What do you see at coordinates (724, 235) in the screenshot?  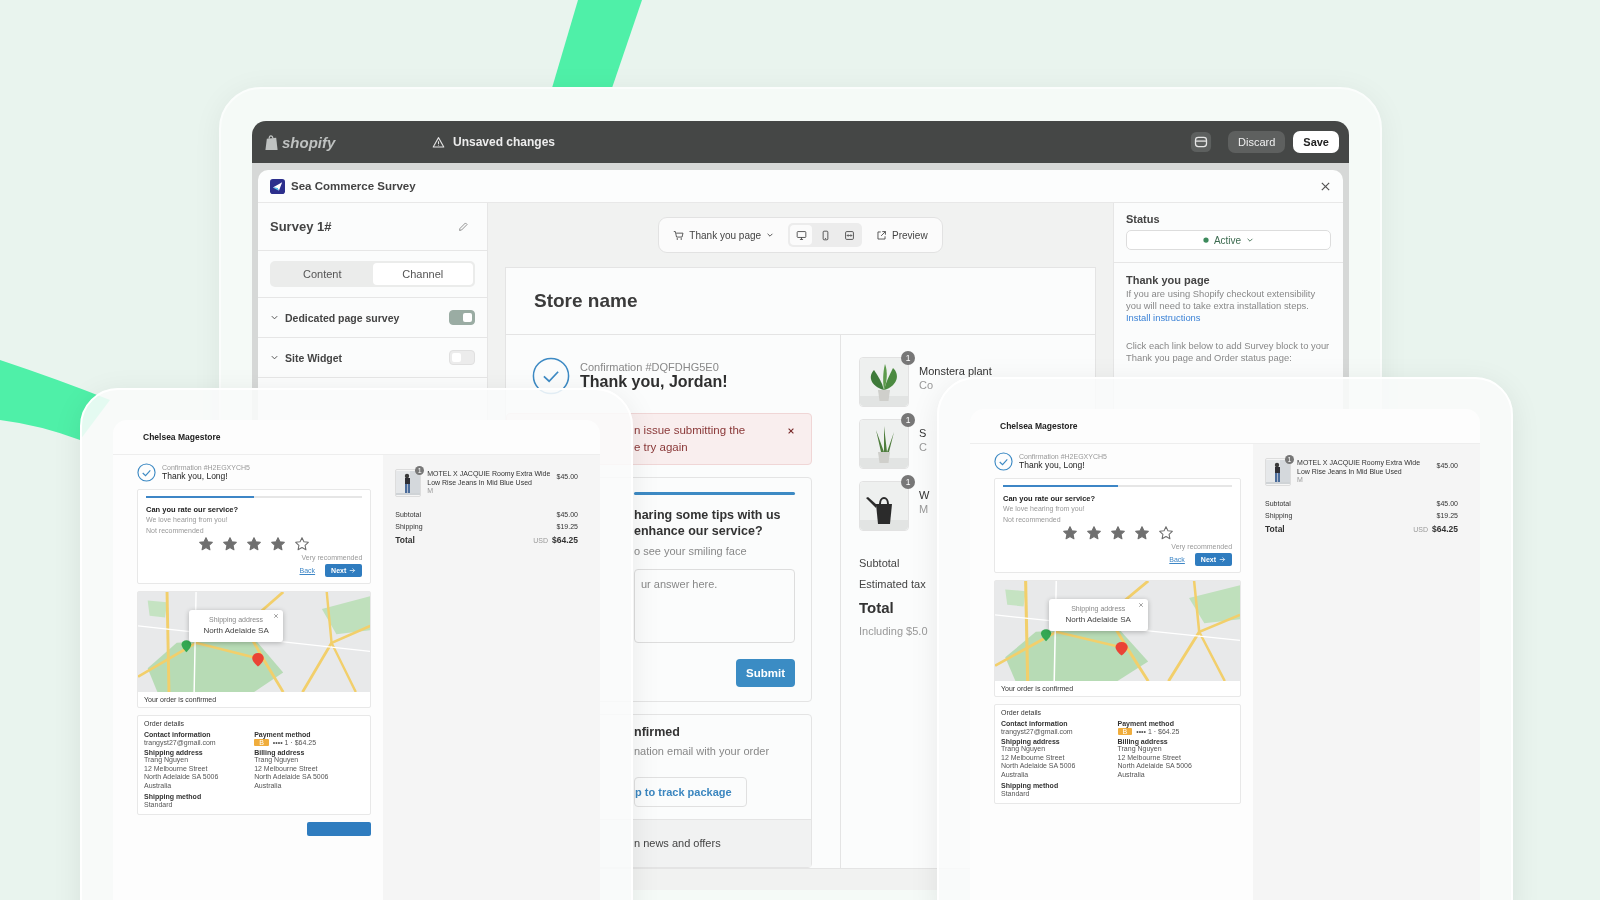 I see `page-dropdown: Thank you page` at bounding box center [724, 235].